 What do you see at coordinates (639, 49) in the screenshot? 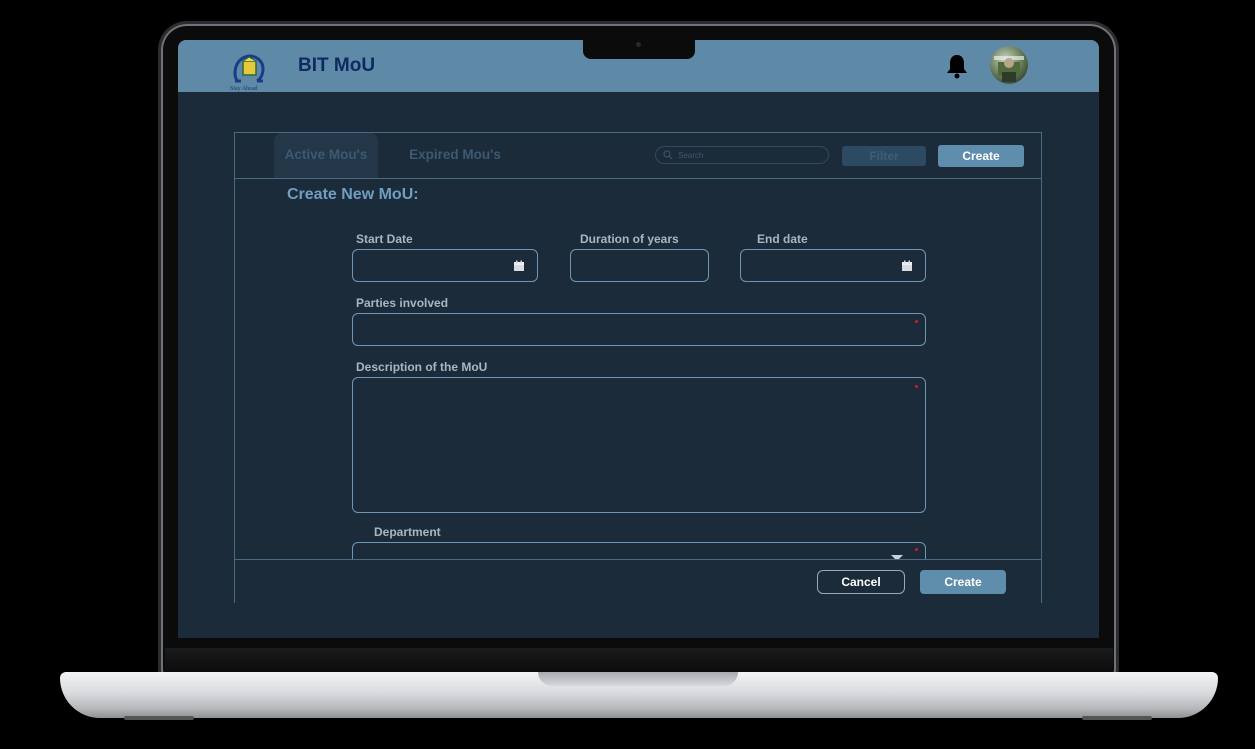
I see `camera-notch` at bounding box center [639, 49].